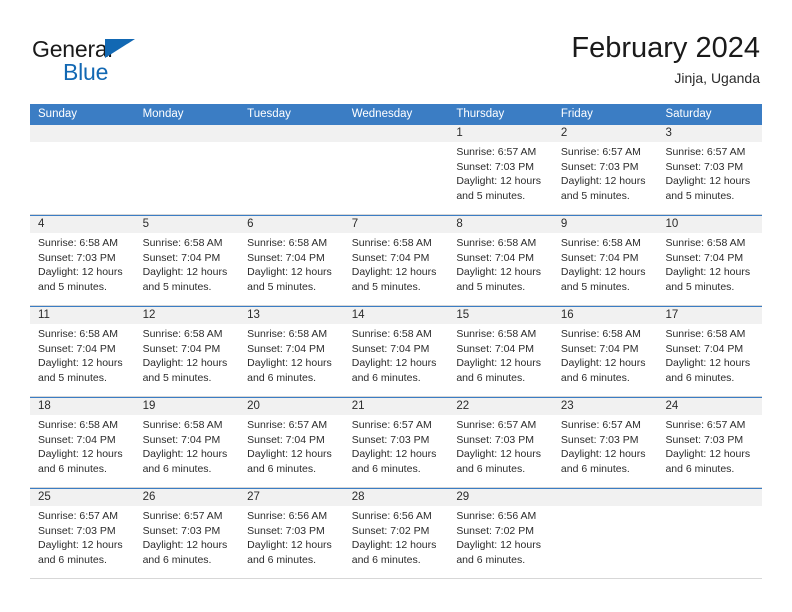  What do you see at coordinates (187, 315) in the screenshot?
I see `day-number-12: 12` at bounding box center [187, 315].